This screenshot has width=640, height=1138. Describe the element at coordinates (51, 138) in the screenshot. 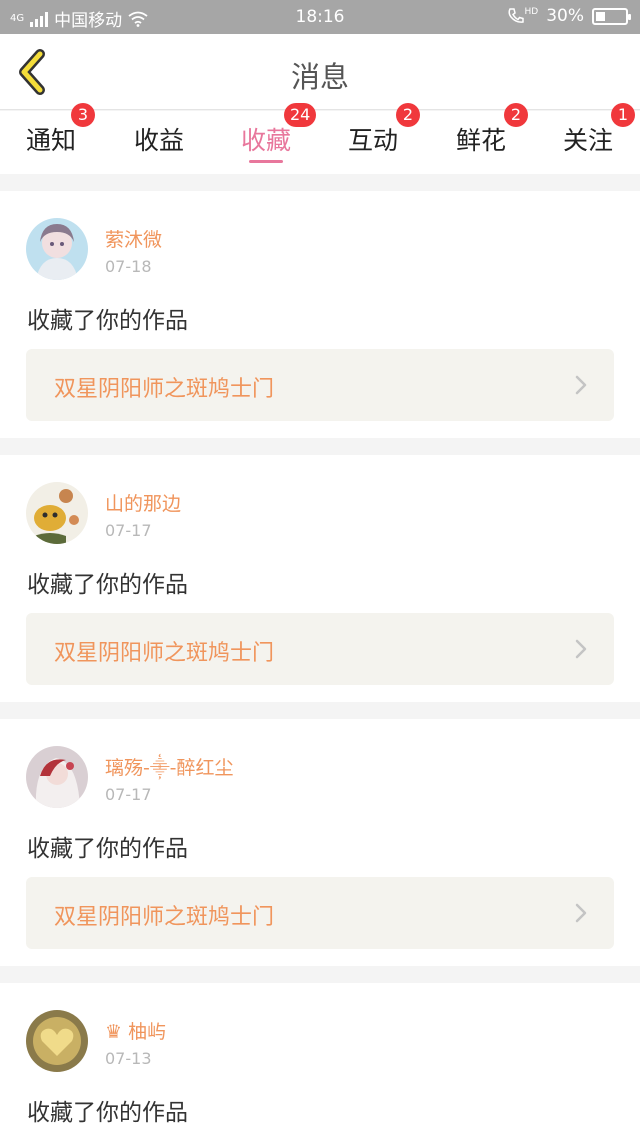

I see `tab-notice: 通知 3` at that location.